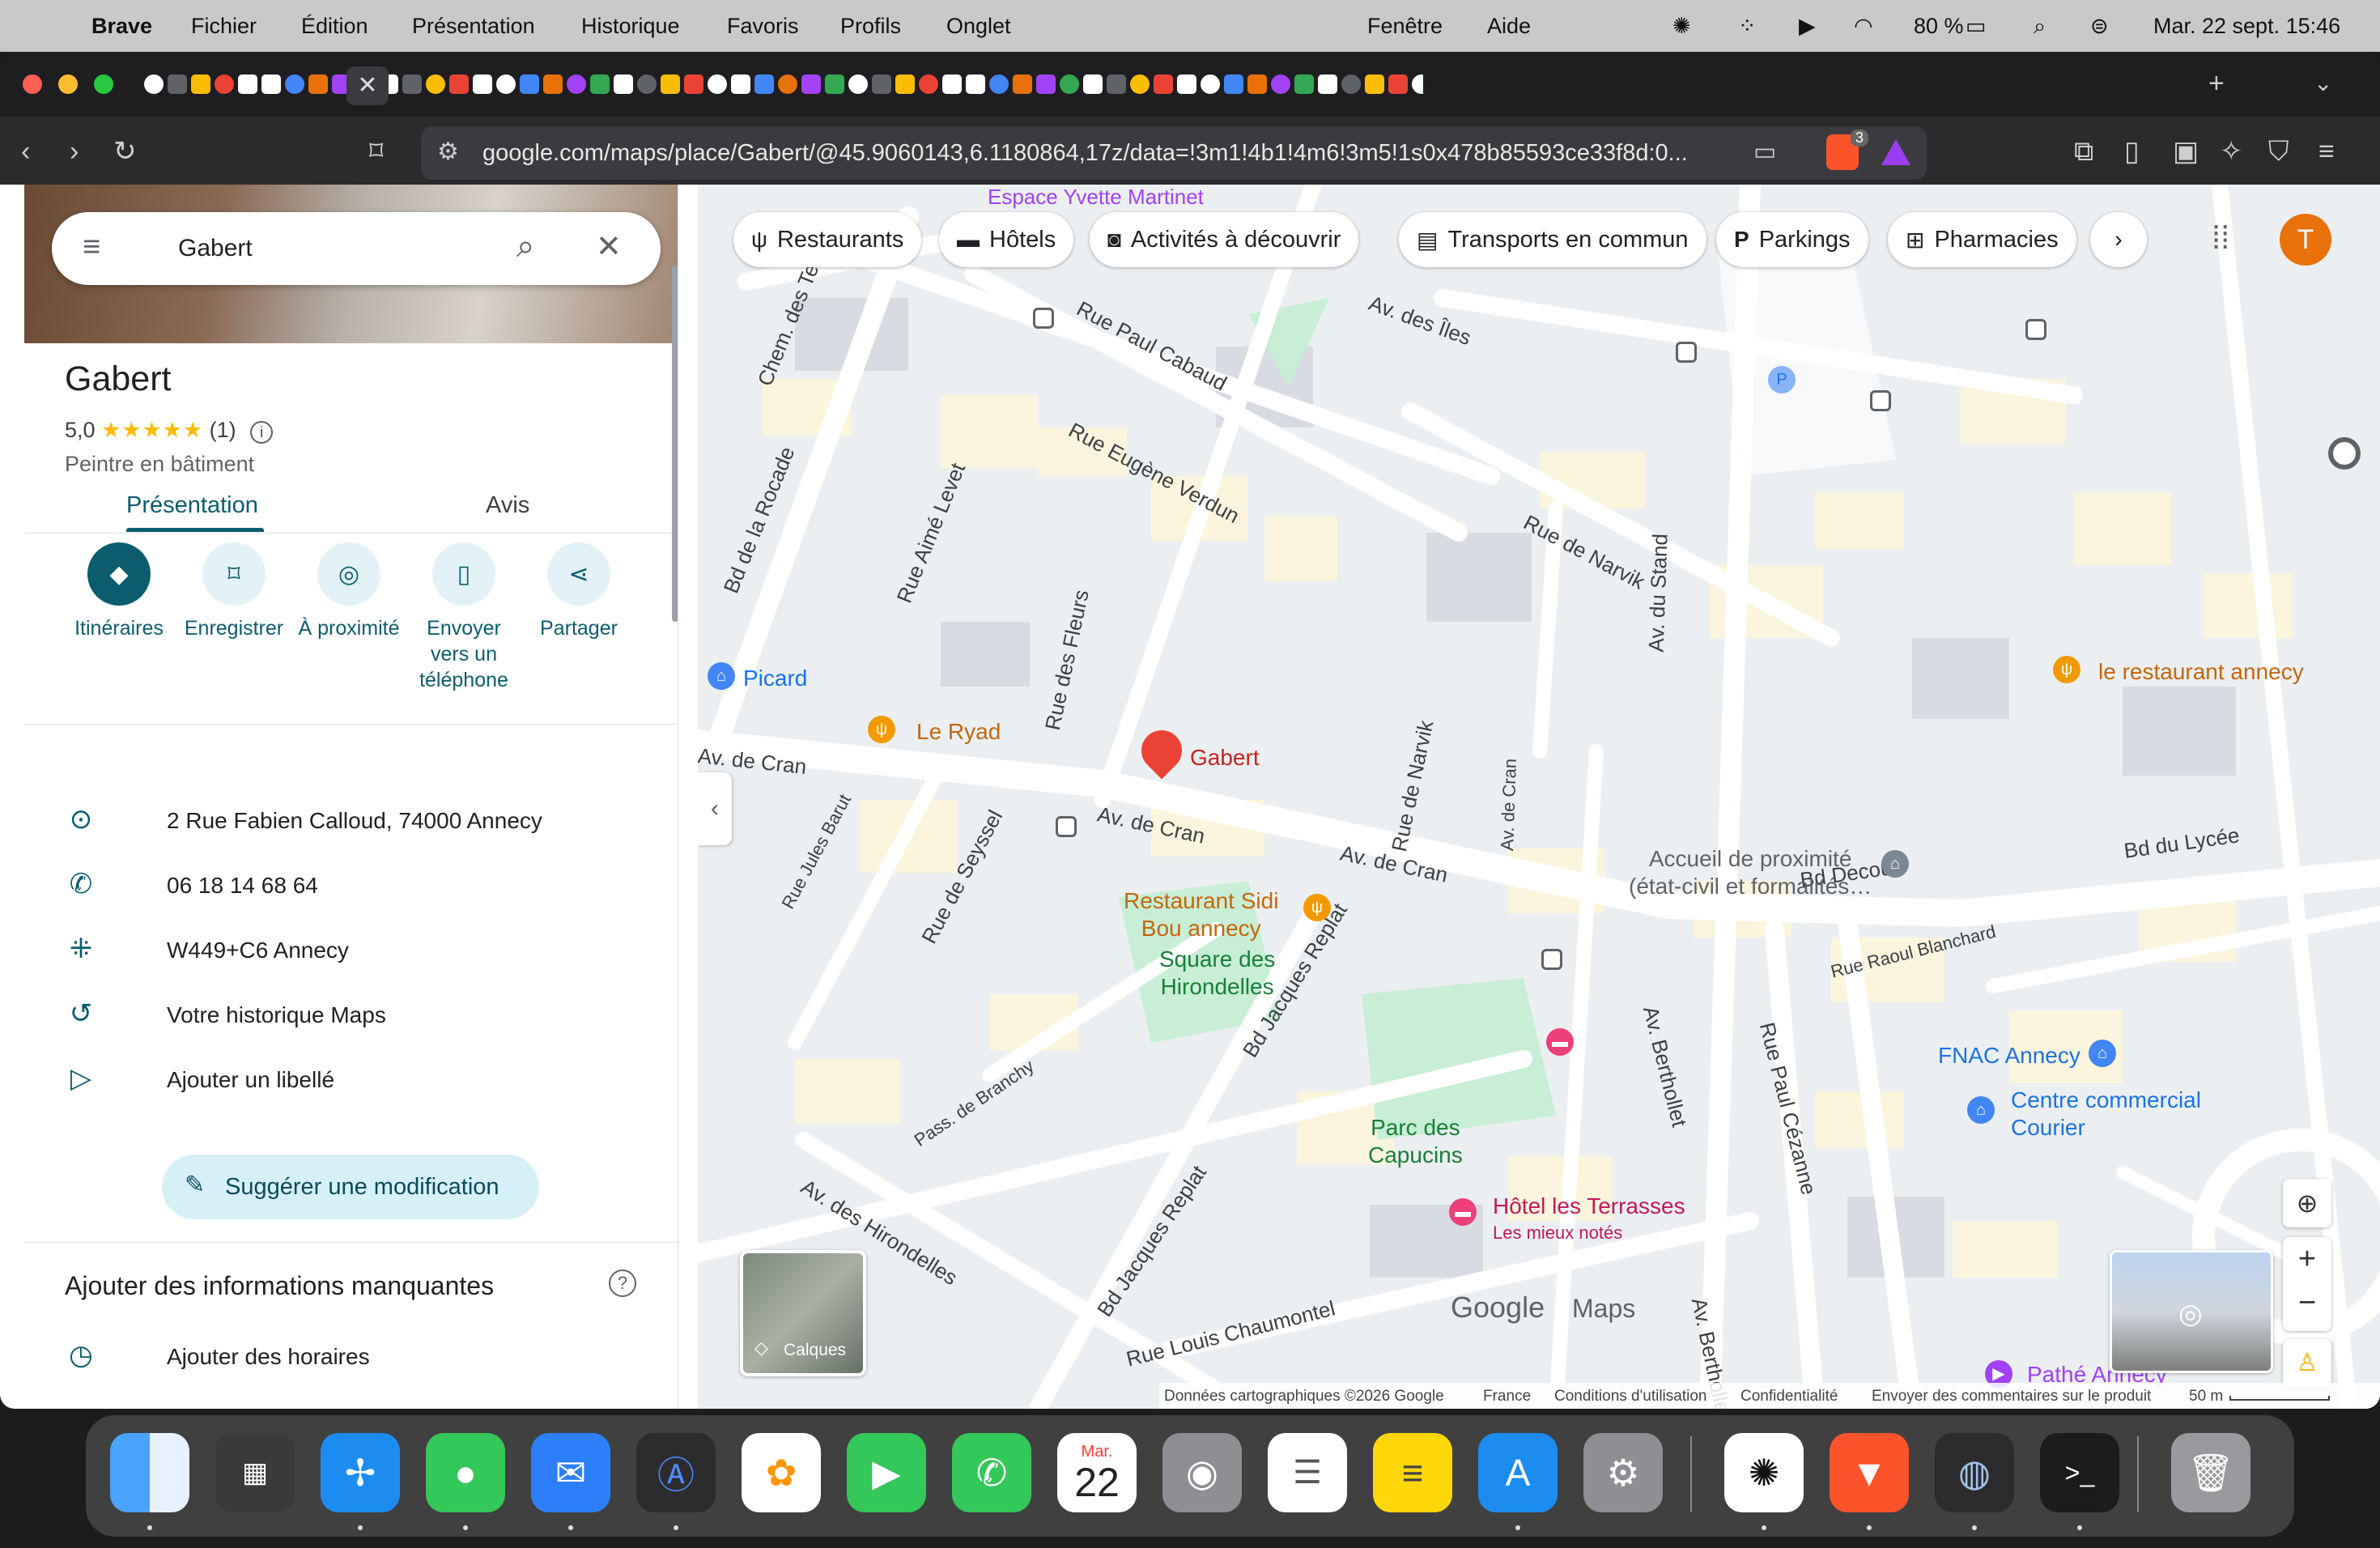 This screenshot has height=1548, width=2380. Describe the element at coordinates (2009, 1056) in the screenshot. I see `poi-fnac: FNAC Annecy` at that location.